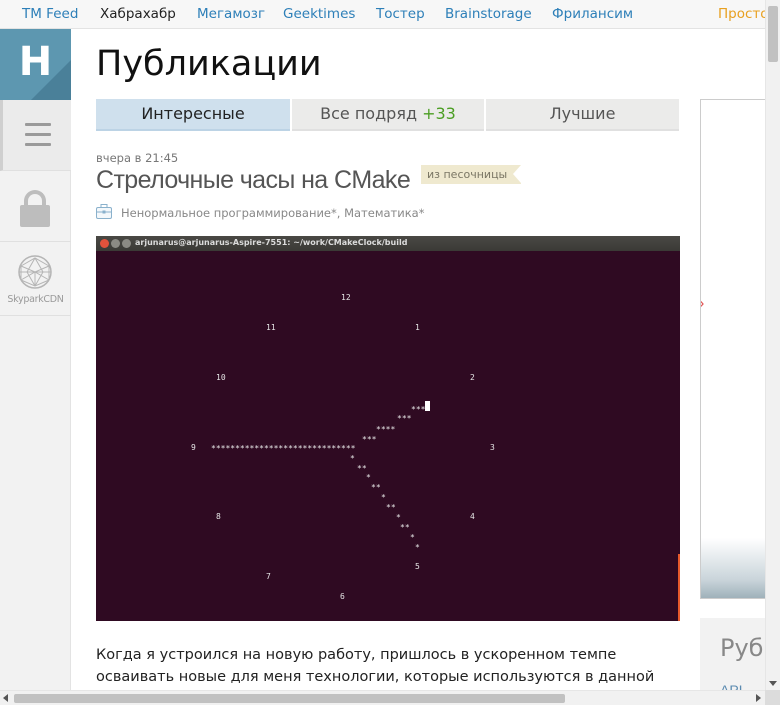  I want to click on post-title-link: Стрелочные часы на CMake, so click(253, 180).